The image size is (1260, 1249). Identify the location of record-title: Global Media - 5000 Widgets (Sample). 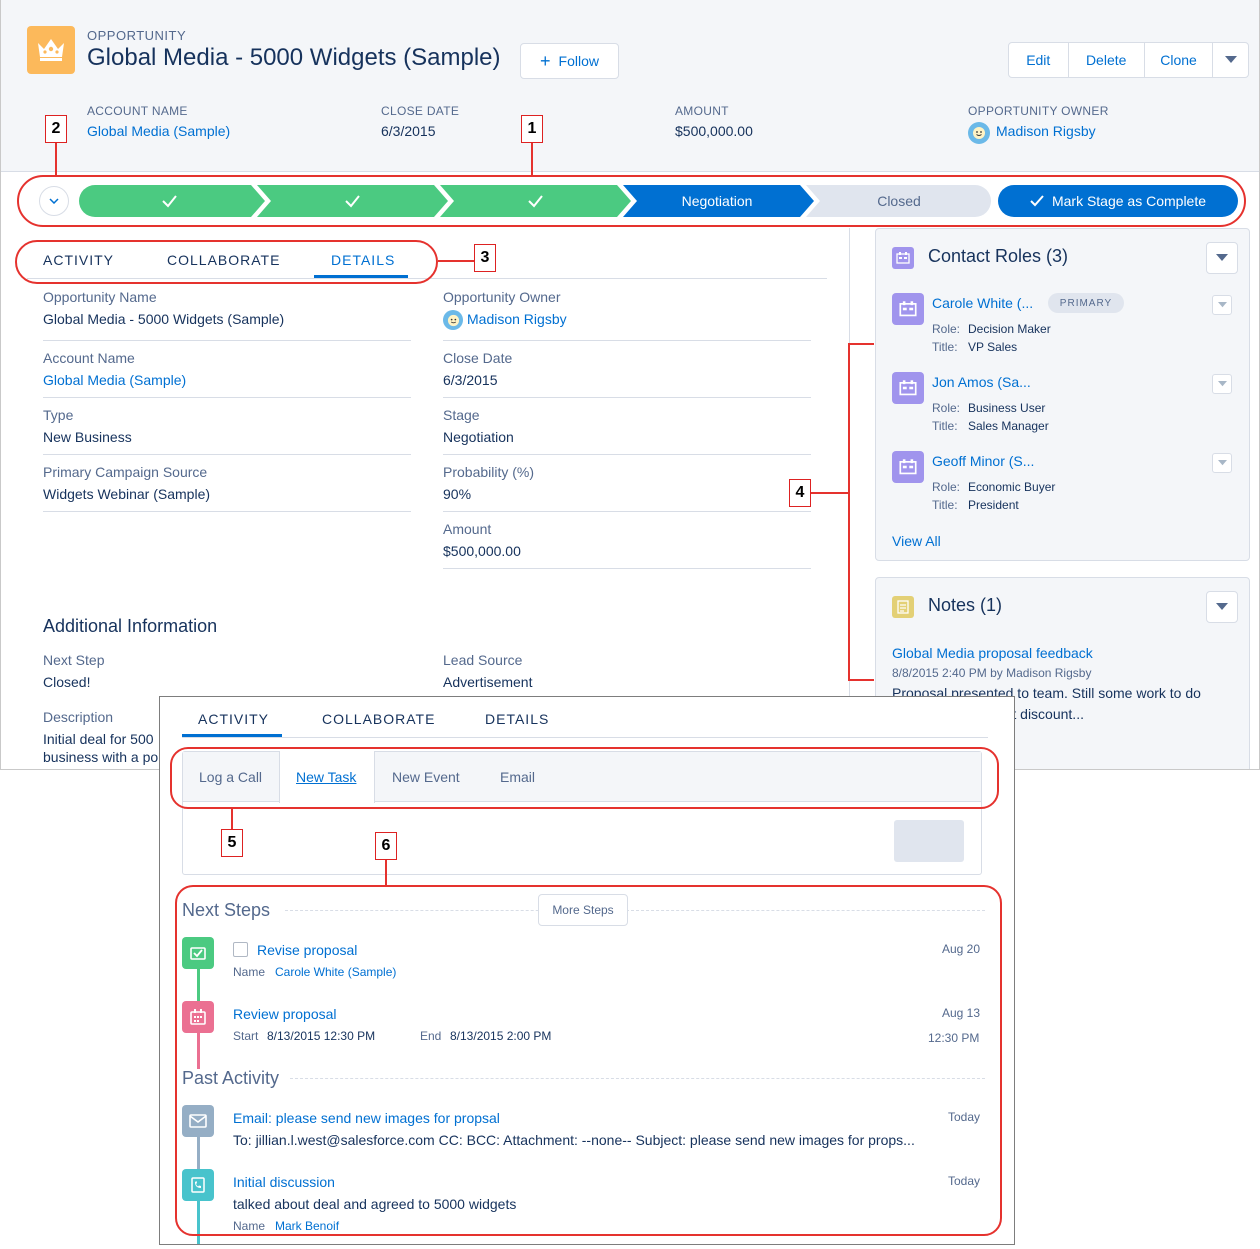
(294, 57).